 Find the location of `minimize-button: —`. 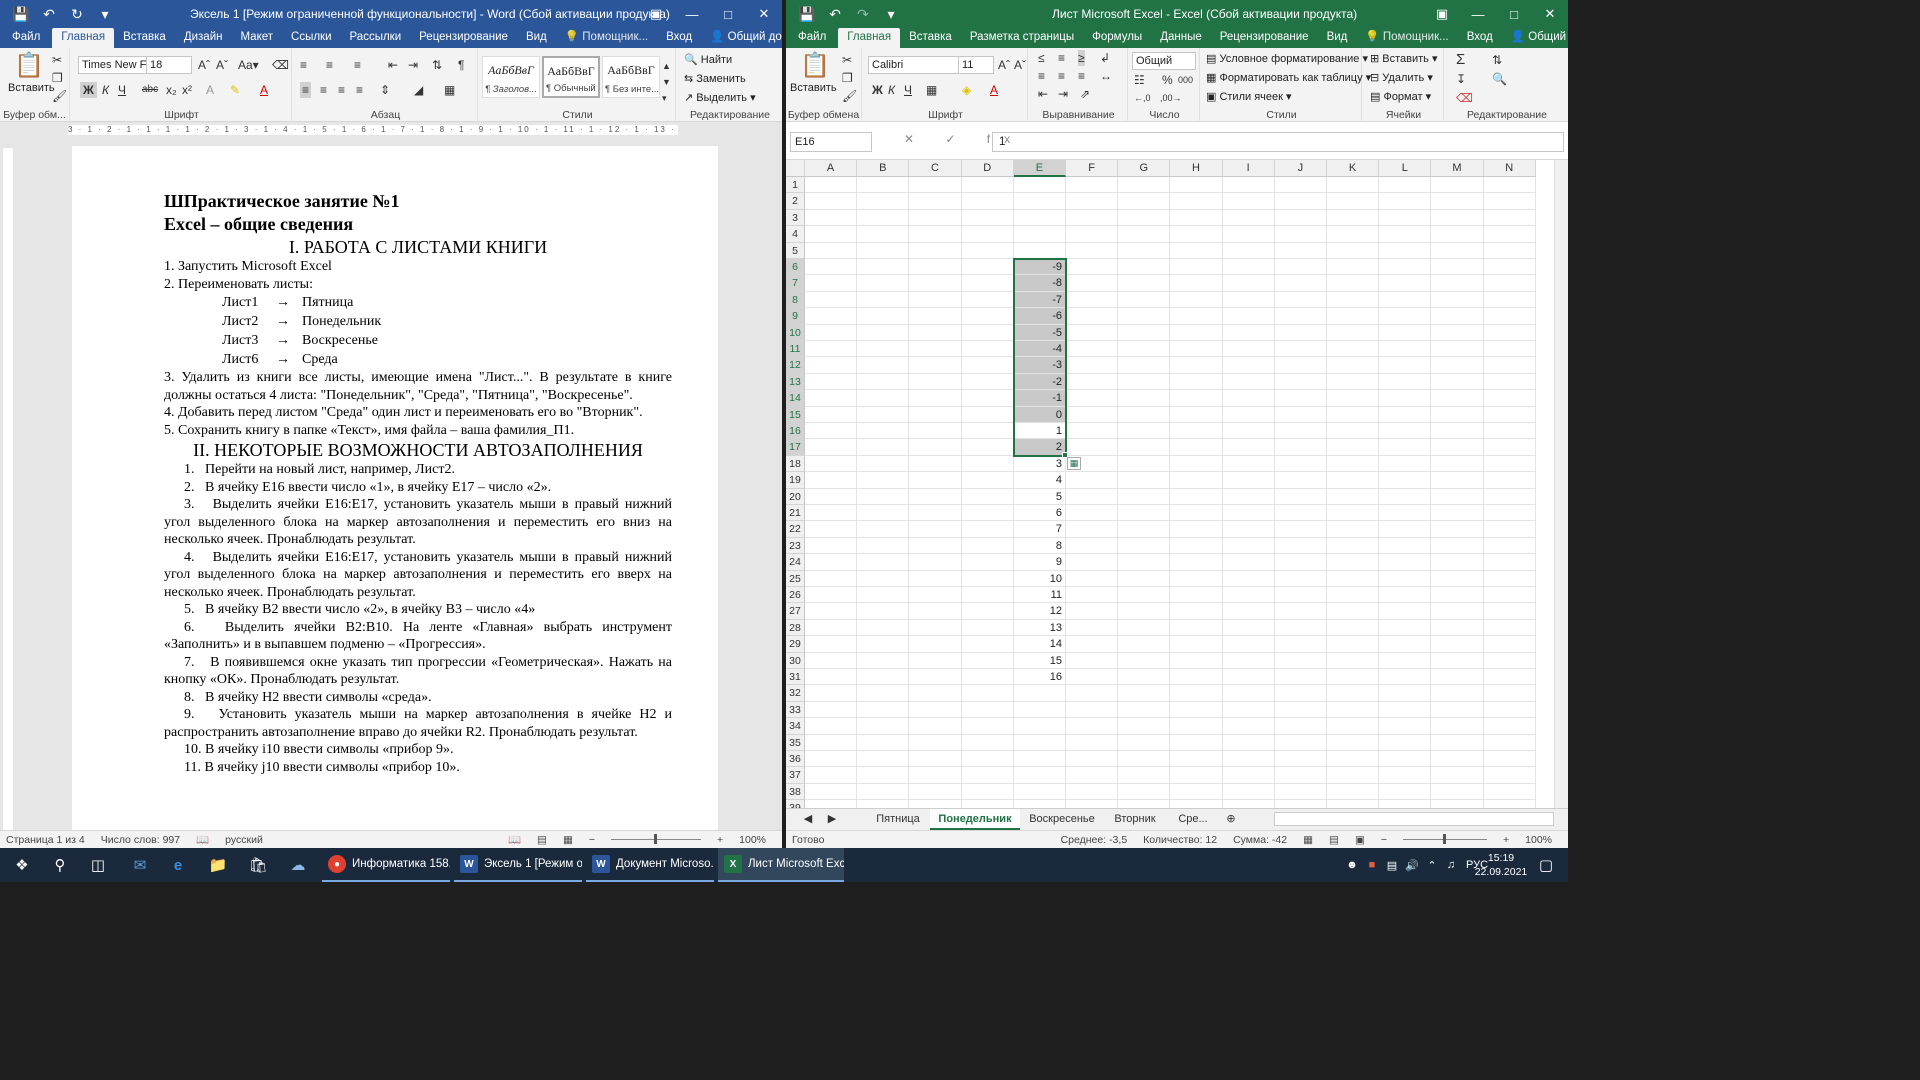

minimize-button: — is located at coordinates (1478, 14).